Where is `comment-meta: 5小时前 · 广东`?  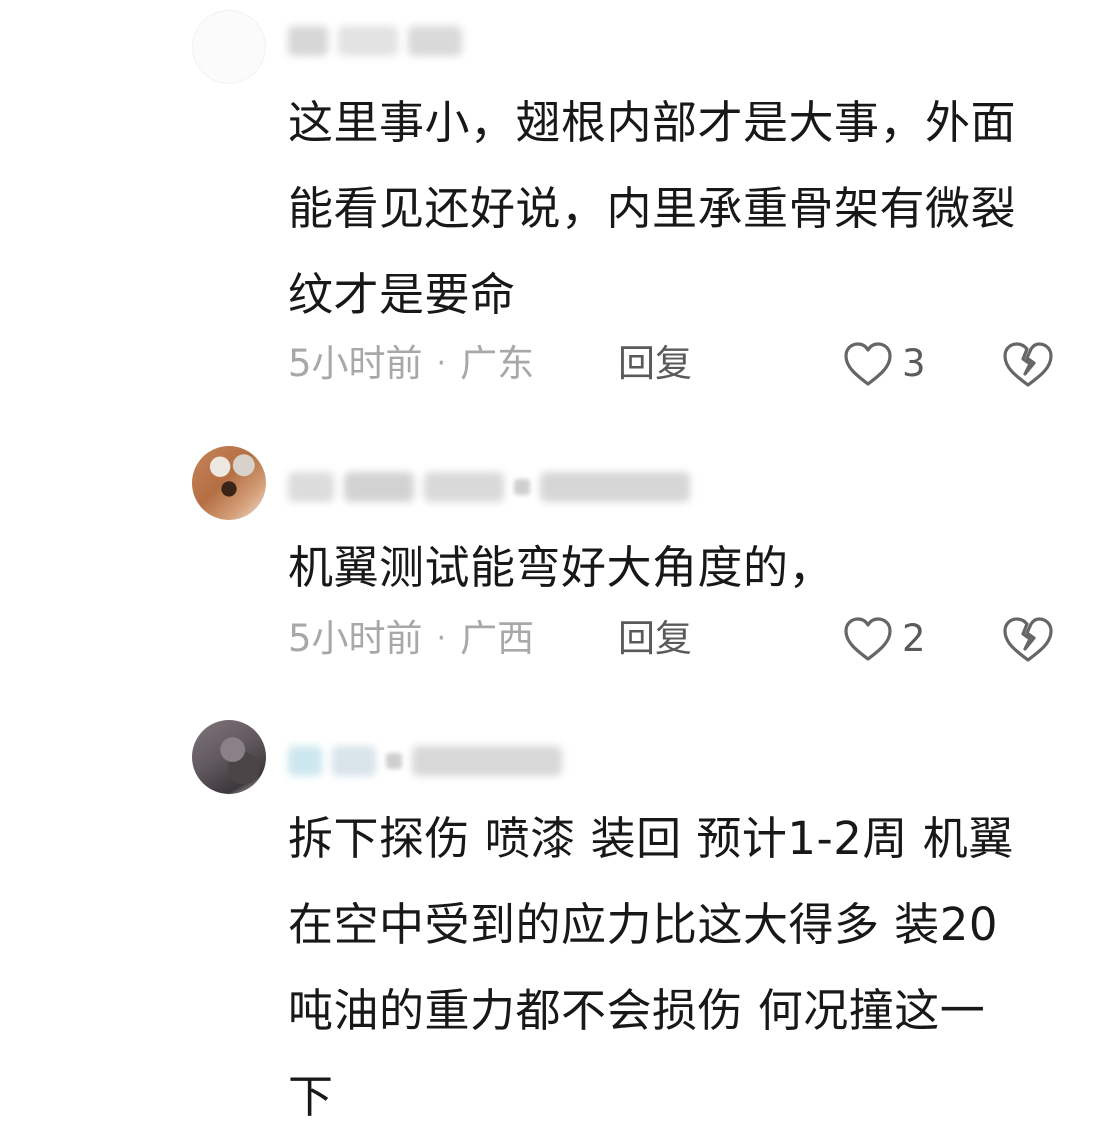
comment-meta: 5小时前 · 广东 is located at coordinates (411, 364).